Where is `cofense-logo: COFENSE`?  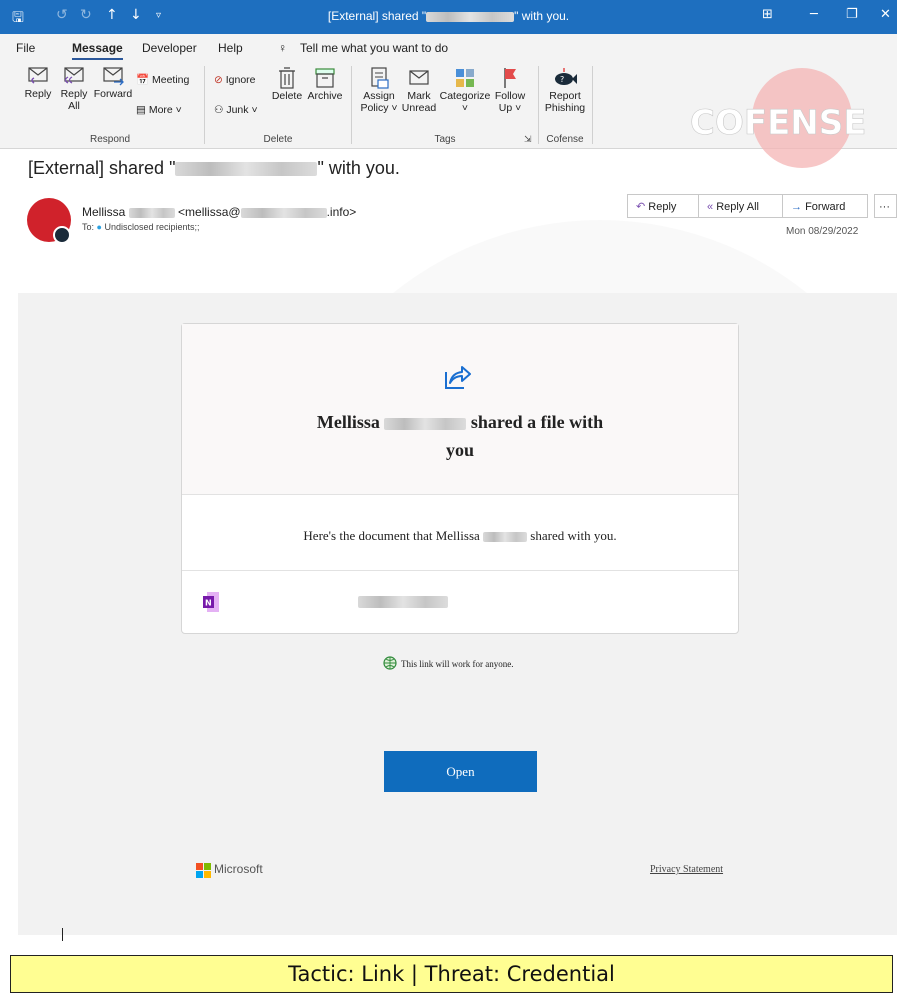 cofense-logo: COFENSE is located at coordinates (779, 118).